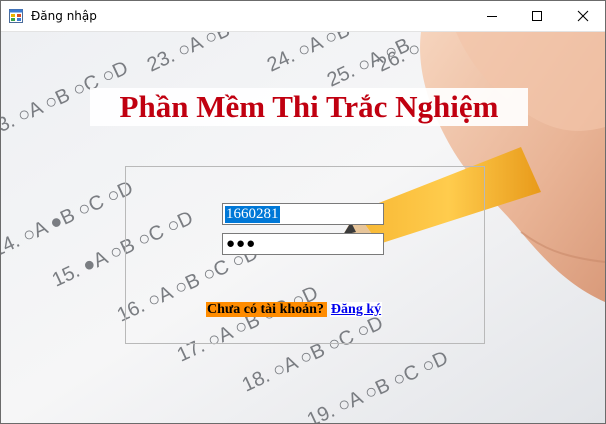 Image resolution: width=606 pixels, height=424 pixels. Describe the element at coordinates (356, 309) in the screenshot. I see `register-link: Đăng ký` at that location.